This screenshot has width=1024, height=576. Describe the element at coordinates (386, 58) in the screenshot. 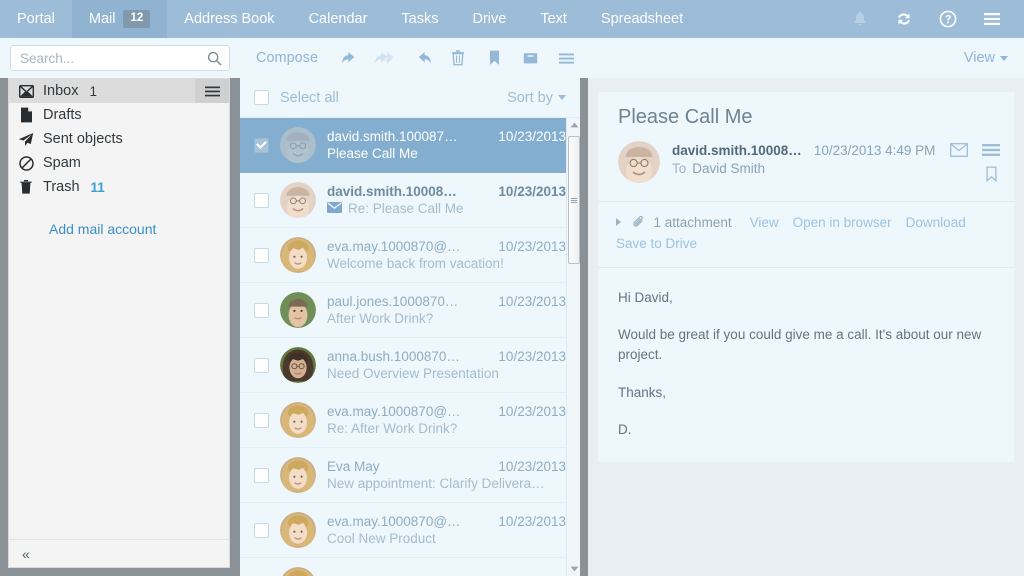

I see `reply-all-icon` at that location.